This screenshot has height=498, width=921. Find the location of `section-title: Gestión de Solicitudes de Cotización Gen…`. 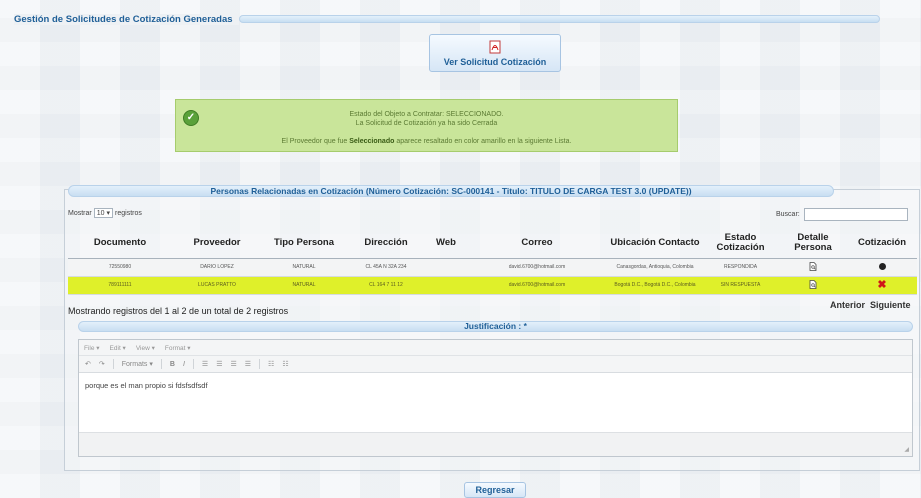

section-title: Gestión de Solicitudes de Cotización Gen… is located at coordinates (126, 19).